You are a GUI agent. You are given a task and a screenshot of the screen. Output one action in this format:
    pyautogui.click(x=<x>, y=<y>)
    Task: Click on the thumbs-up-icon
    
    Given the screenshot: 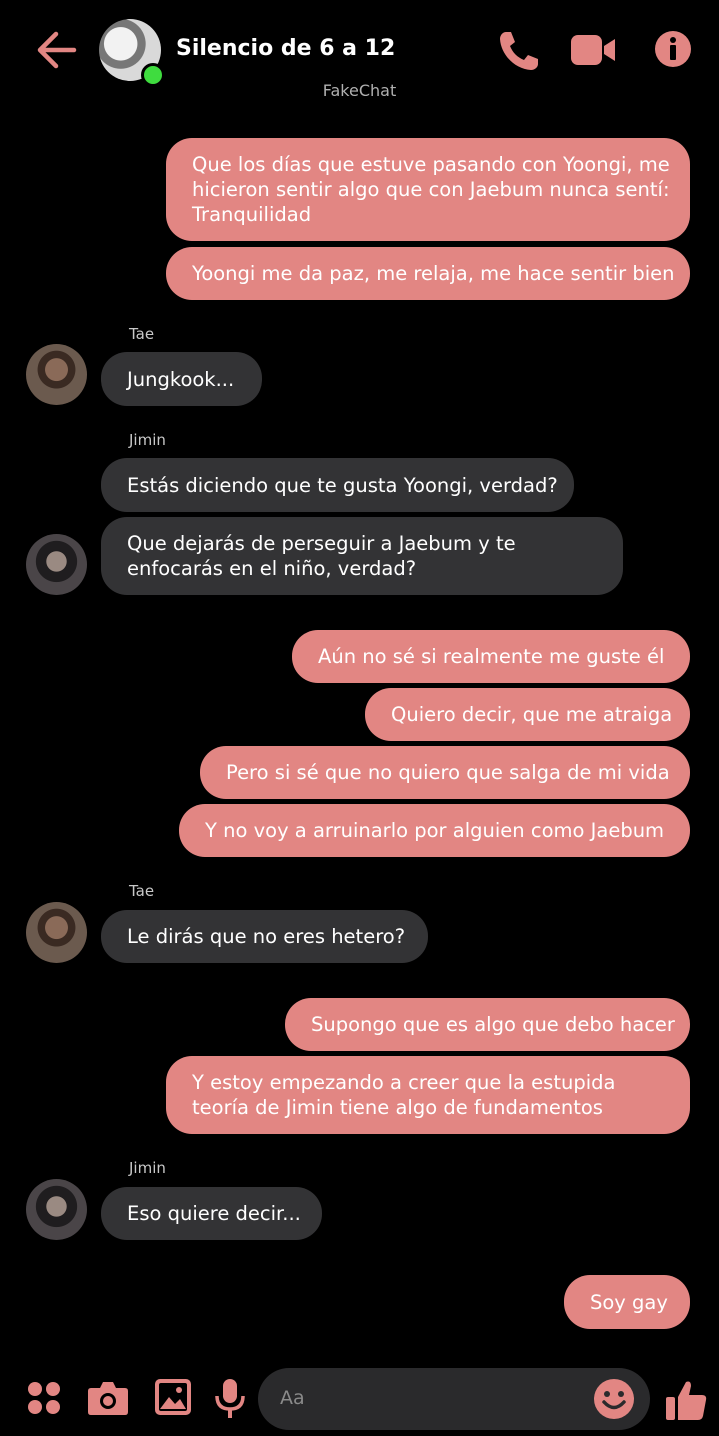 What is the action you would take?
    pyautogui.click(x=686, y=1400)
    